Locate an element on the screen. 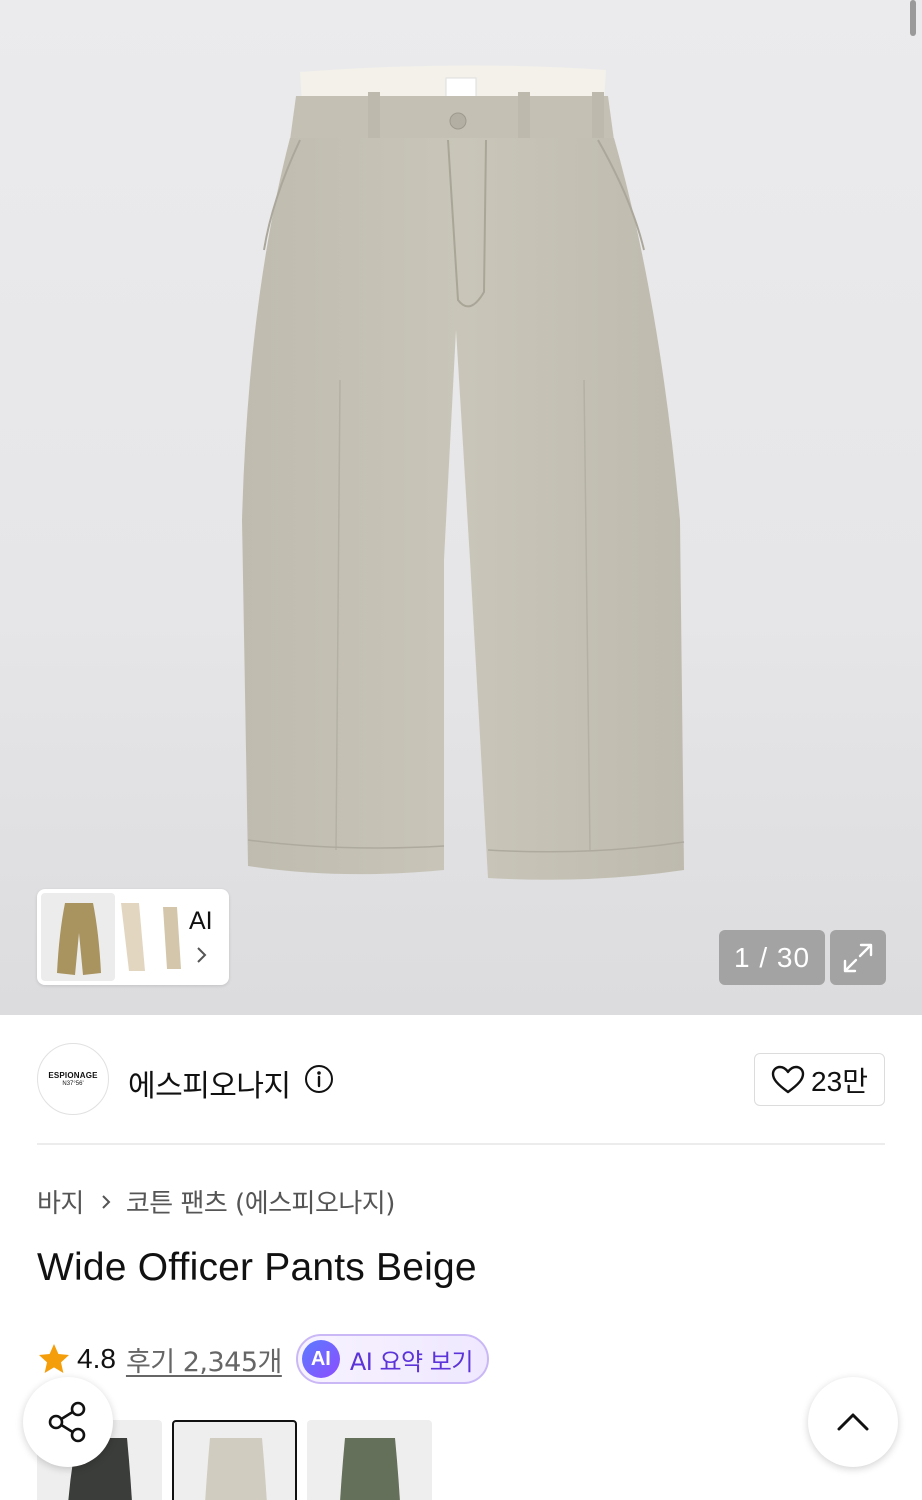 This screenshot has width=922, height=1500. scroll-top-button is located at coordinates (853, 1422).